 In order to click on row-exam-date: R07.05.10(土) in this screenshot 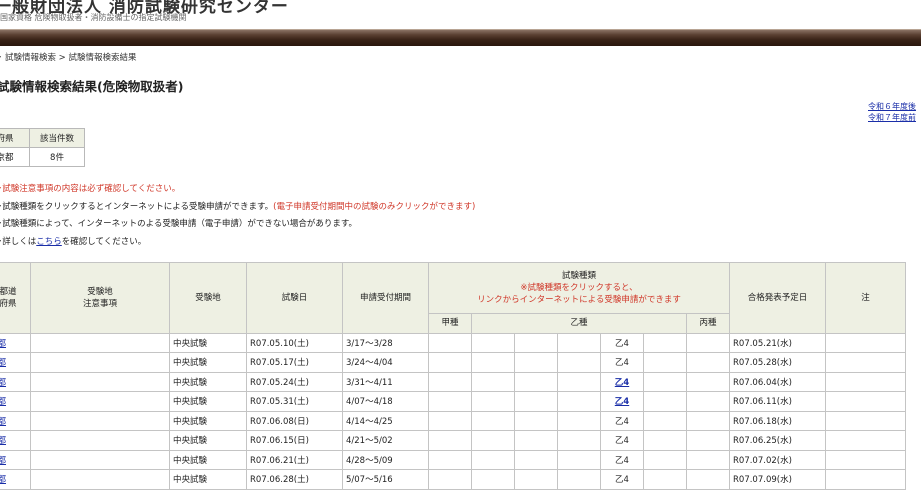, I will do `click(294, 342)`.